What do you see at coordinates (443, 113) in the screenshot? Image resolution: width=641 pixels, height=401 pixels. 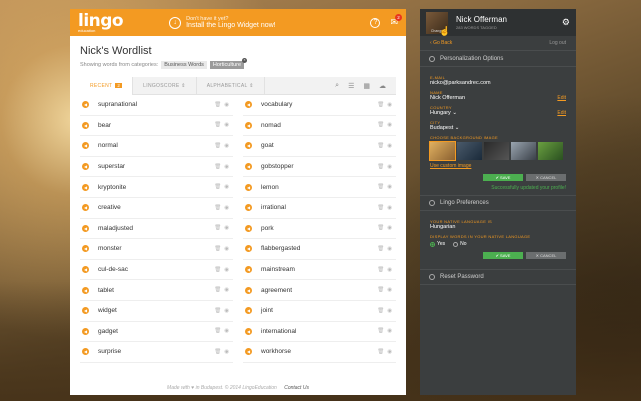 I see `country-select: Hungary ⌄` at bounding box center [443, 113].